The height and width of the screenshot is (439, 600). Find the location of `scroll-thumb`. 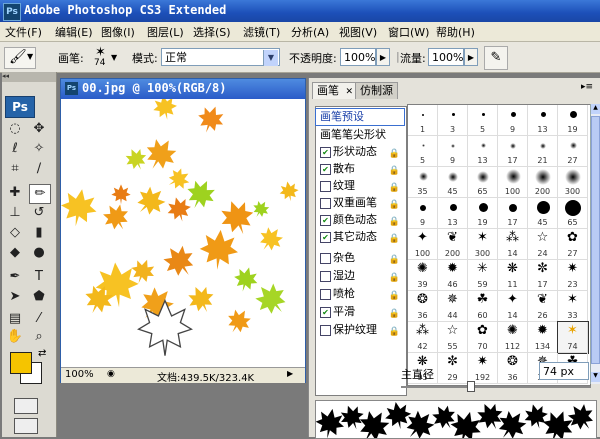

scroll-thumb is located at coordinates (595, 240).